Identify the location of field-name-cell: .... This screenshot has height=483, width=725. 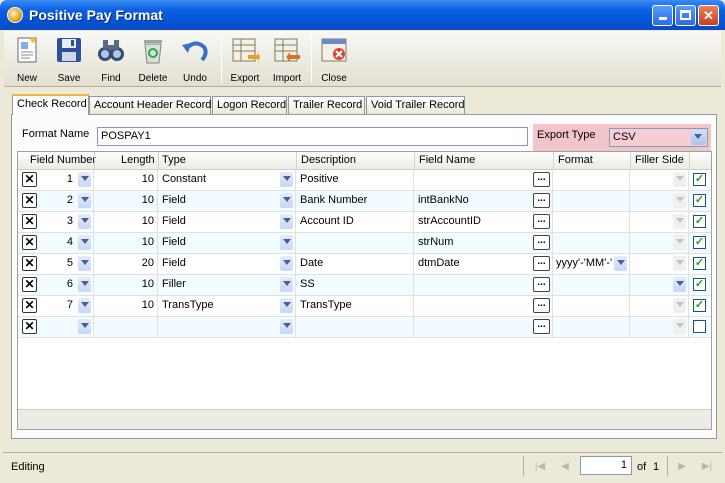
(483, 306).